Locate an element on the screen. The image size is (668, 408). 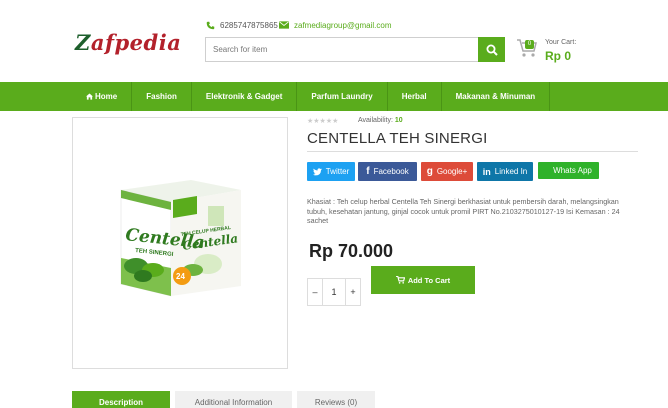
nav-item-home: Home is located at coordinates (103, 96).